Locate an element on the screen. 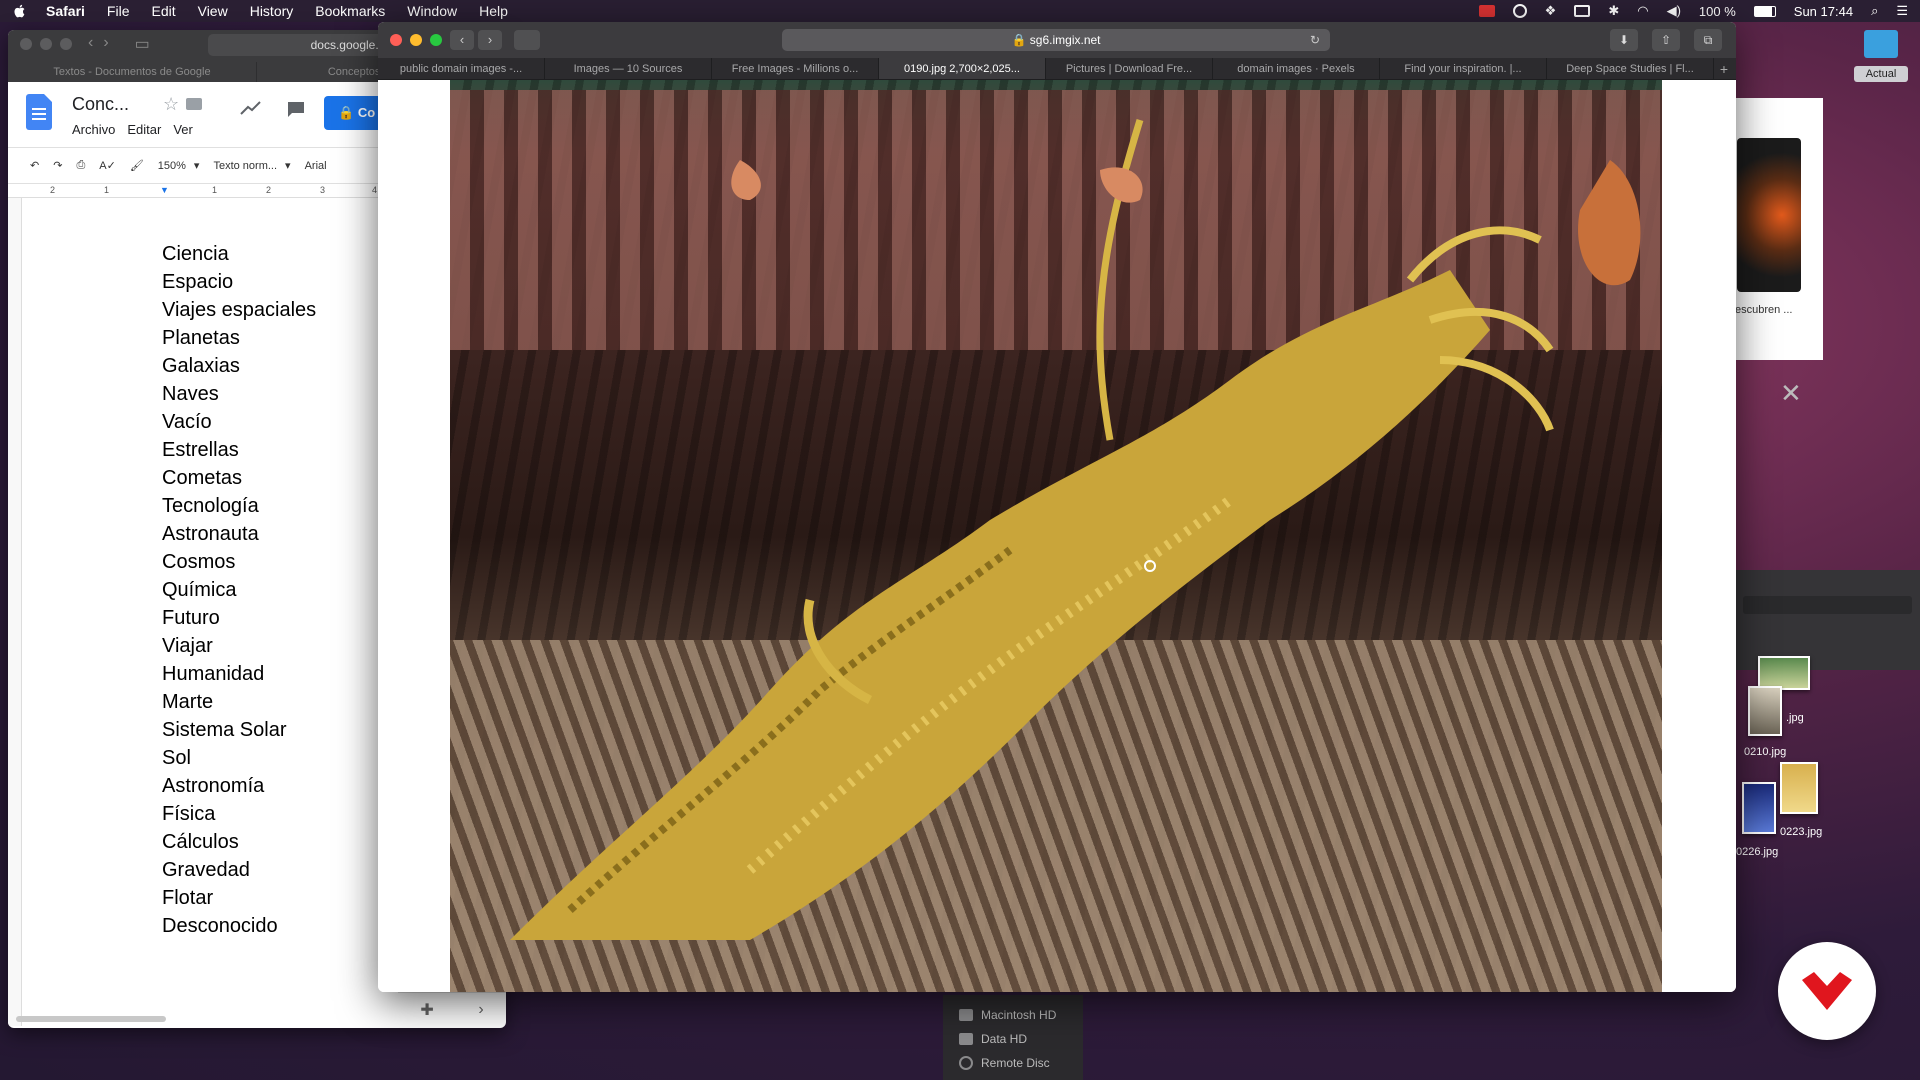 Image resolution: width=1920 pixels, height=1080 pixels. comment-icon is located at coordinates (296, 109).